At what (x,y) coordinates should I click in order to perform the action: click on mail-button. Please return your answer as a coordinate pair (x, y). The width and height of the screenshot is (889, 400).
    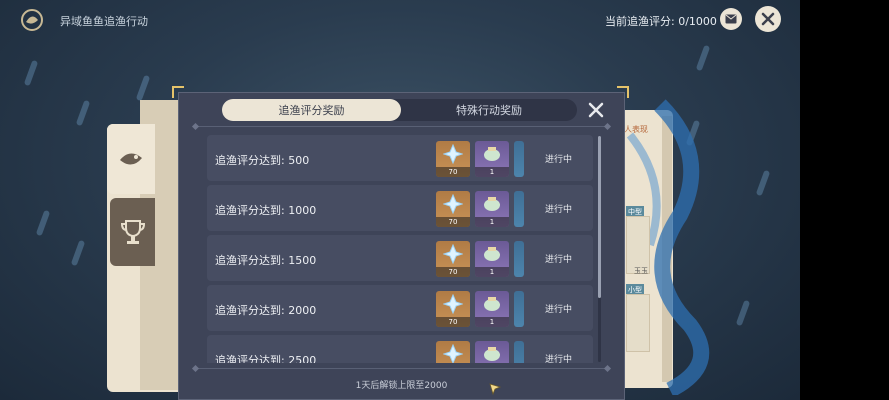
    Looking at the image, I should click on (731, 19).